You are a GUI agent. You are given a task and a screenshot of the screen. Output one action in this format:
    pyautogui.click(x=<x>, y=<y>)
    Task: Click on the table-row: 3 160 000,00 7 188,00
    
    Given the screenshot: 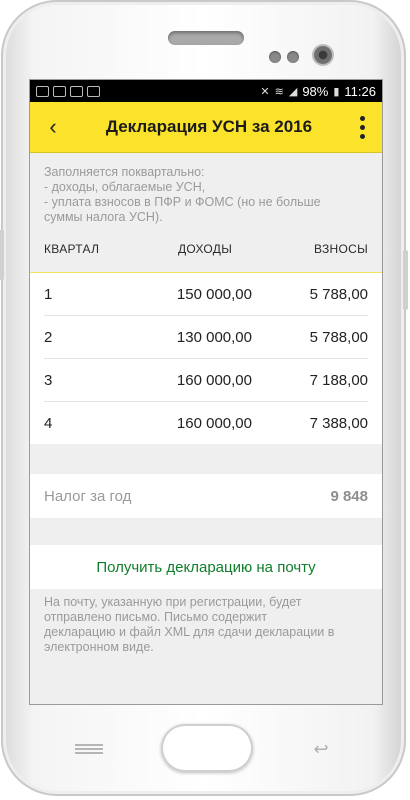 What is the action you would take?
    pyautogui.click(x=206, y=380)
    